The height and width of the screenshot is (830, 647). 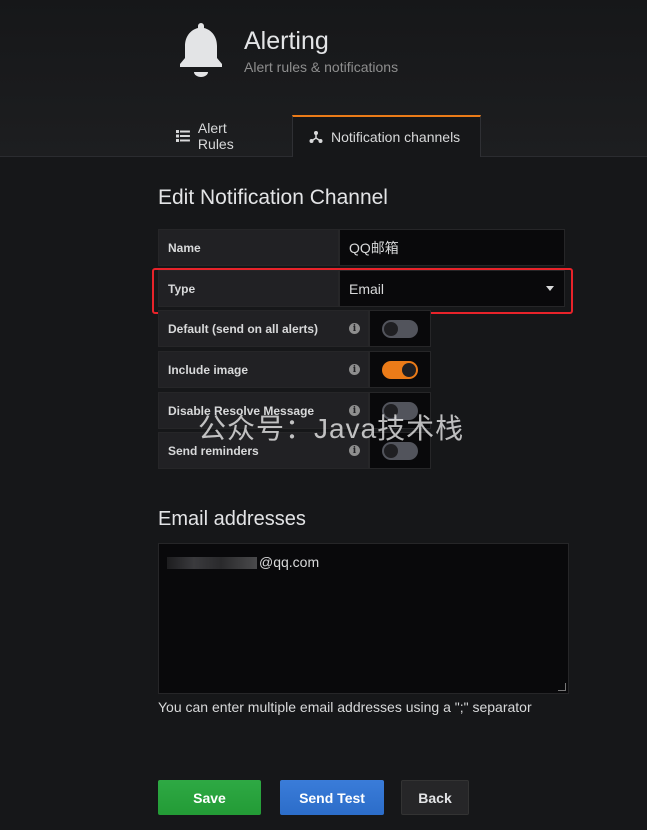 I want to click on toggle-row-include-image: Include image i, so click(x=294, y=369).